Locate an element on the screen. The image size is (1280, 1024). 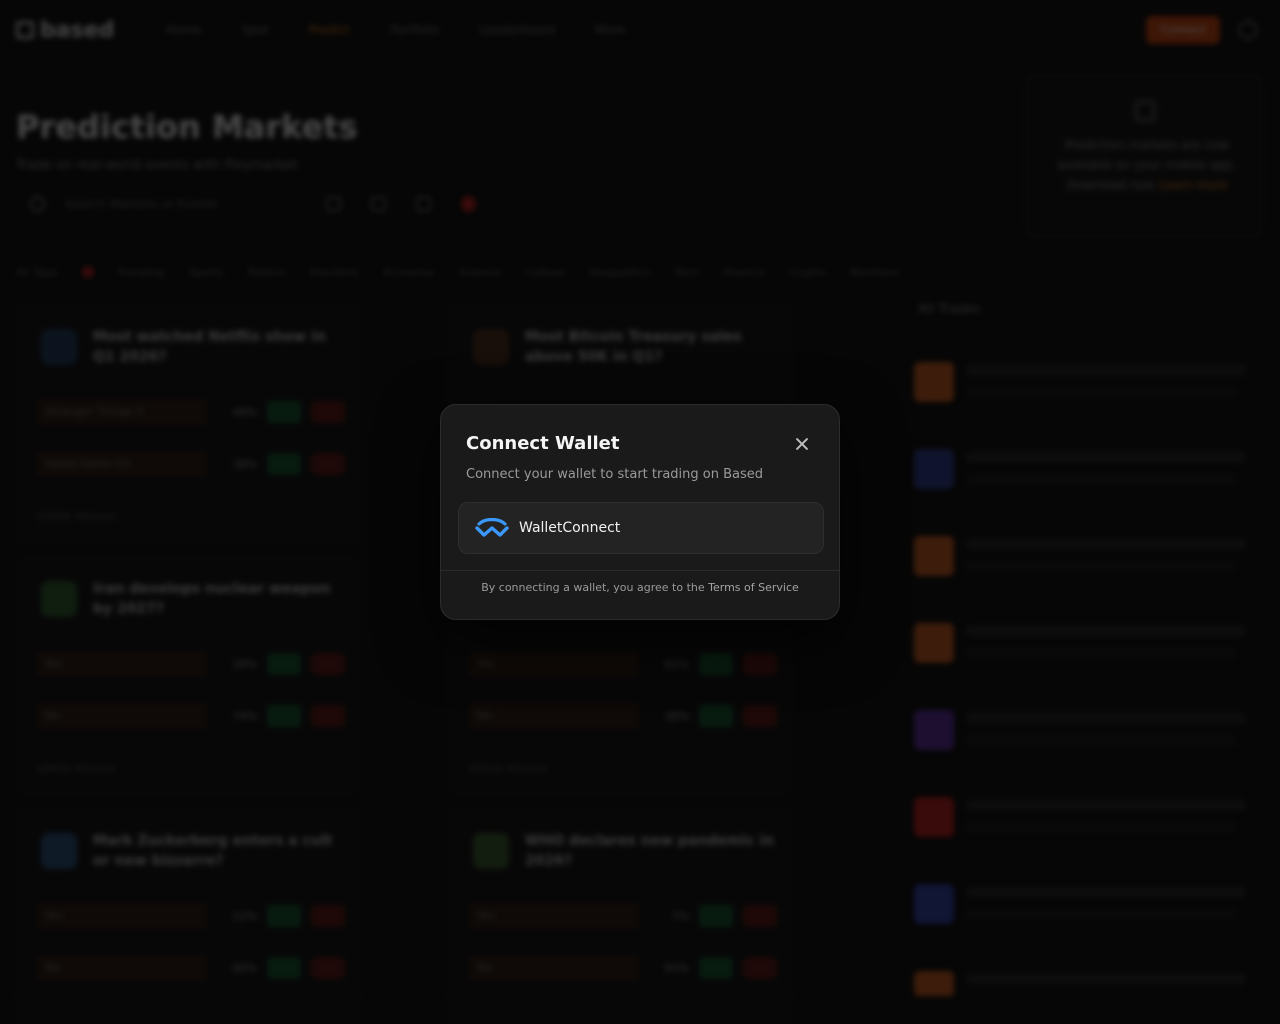
wallet-option-label: WalletConnect is located at coordinates (570, 528).